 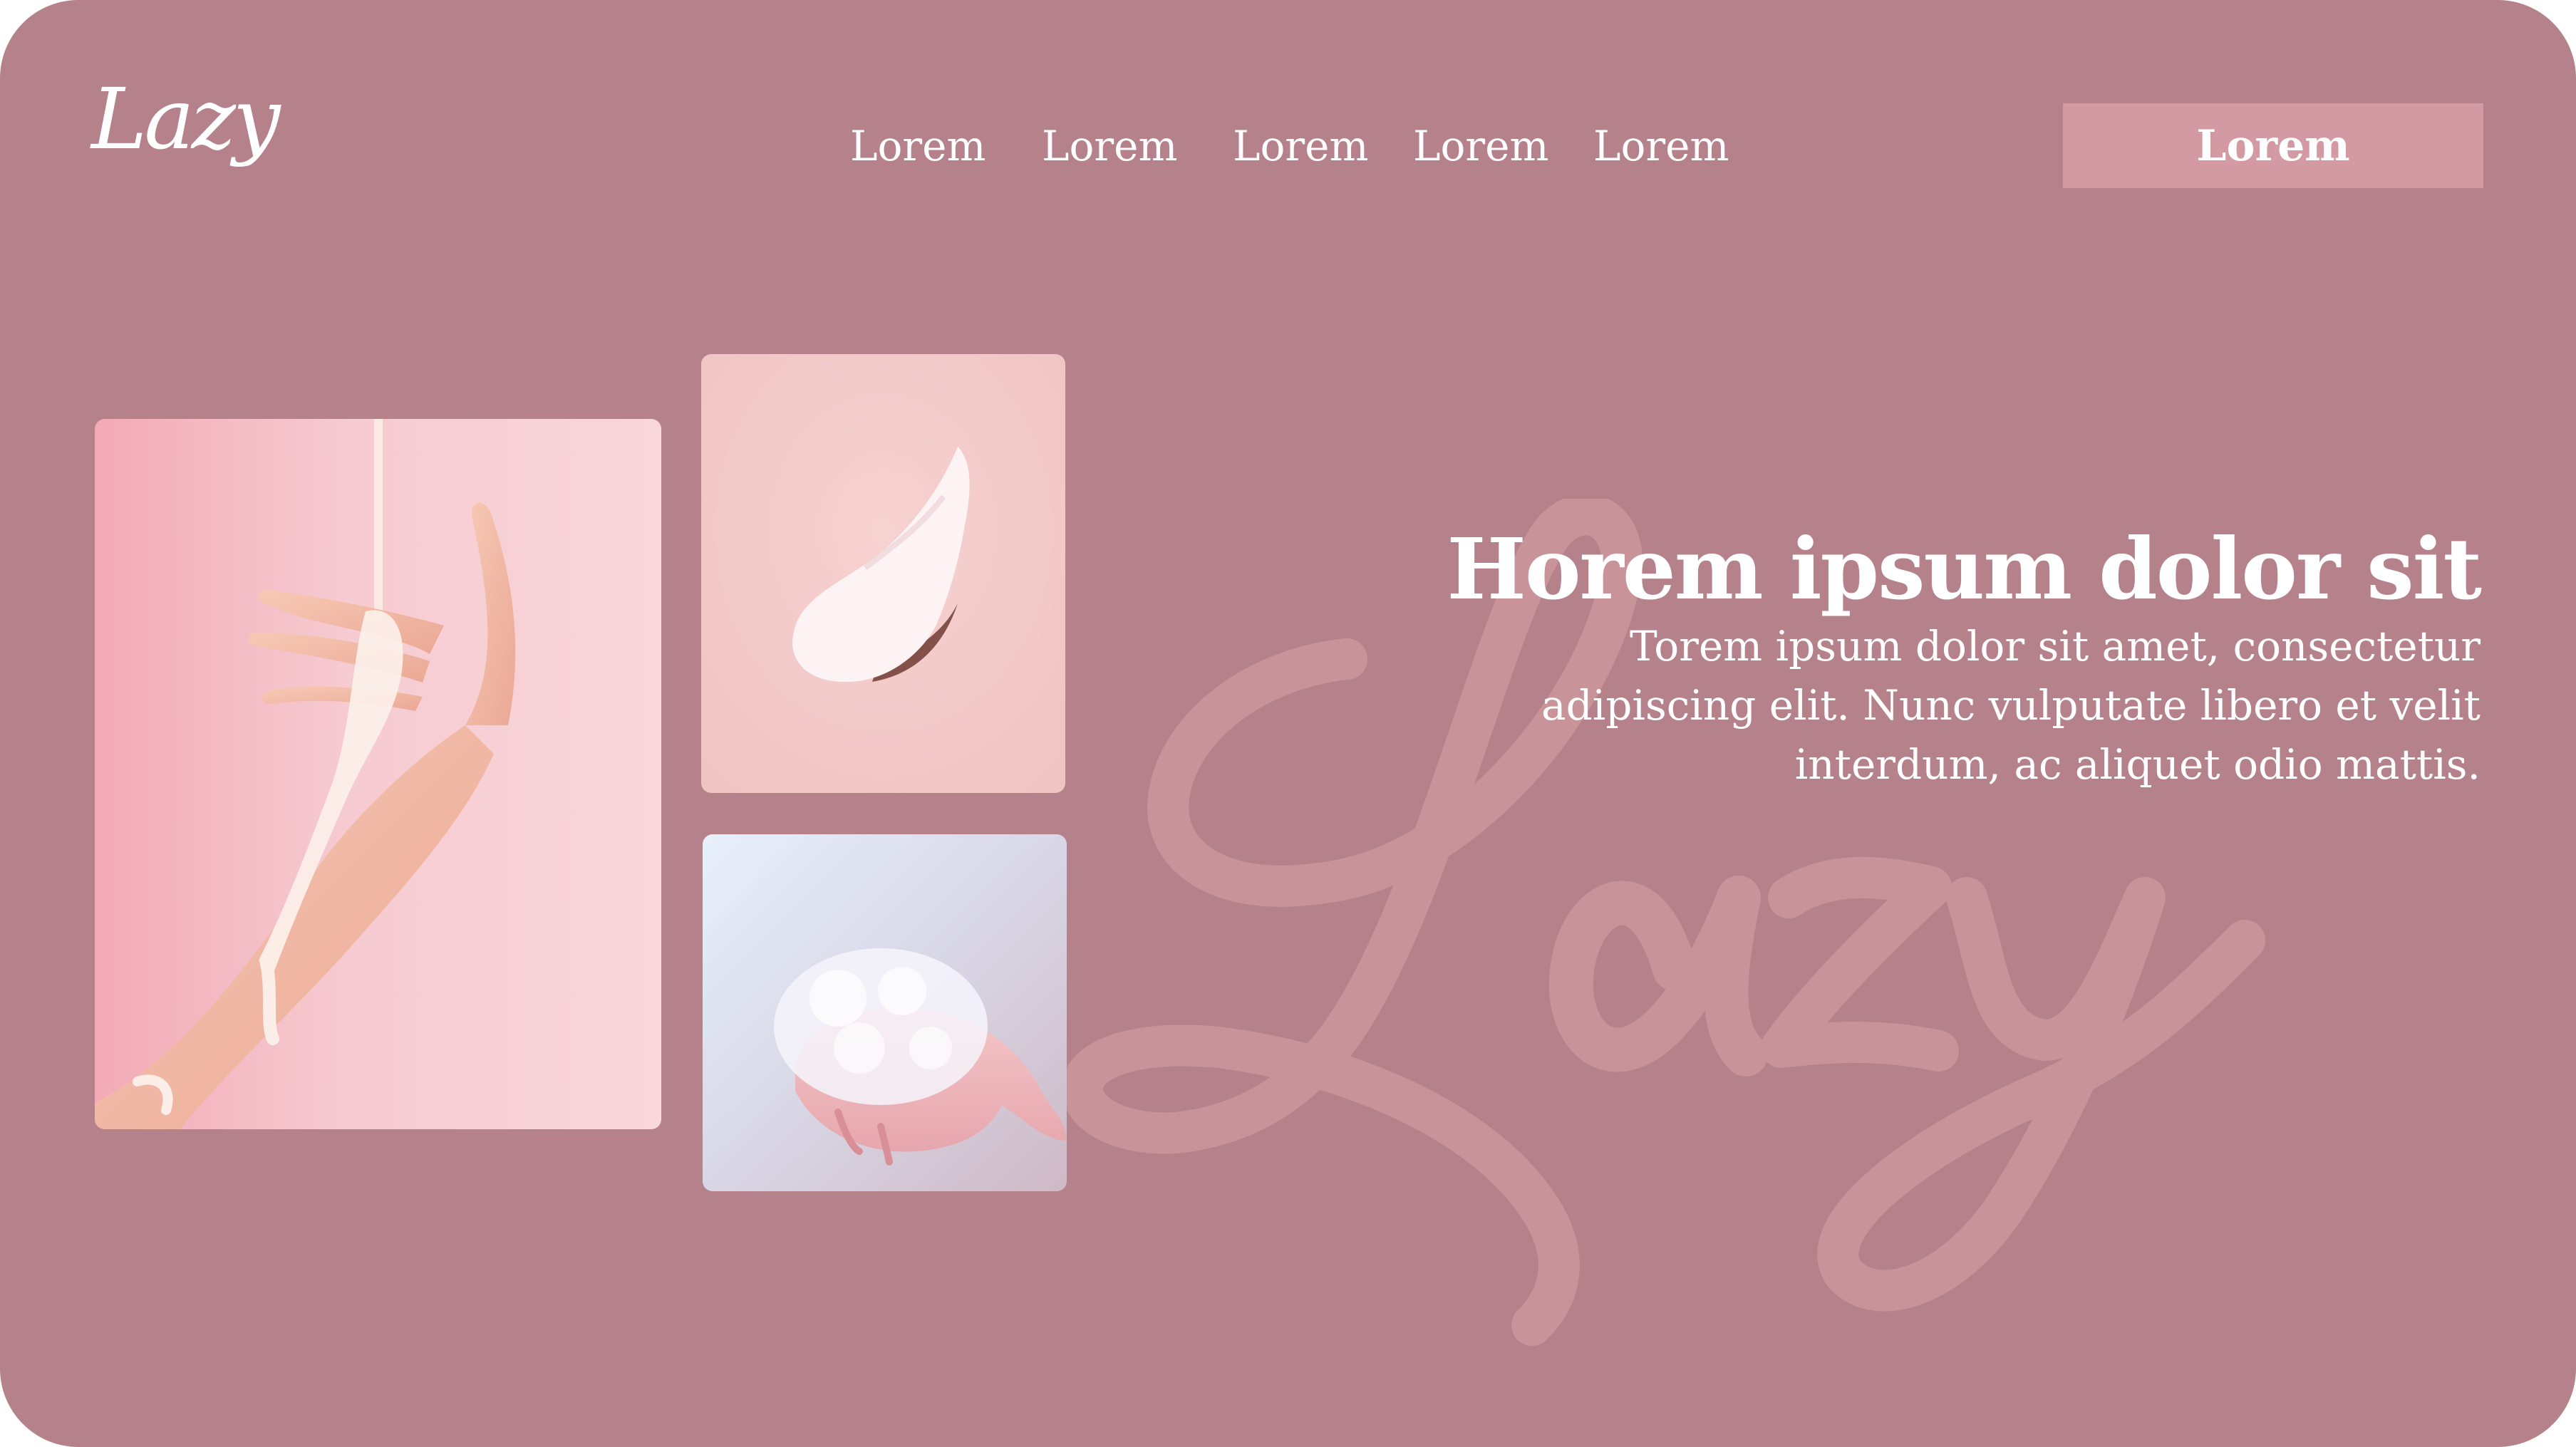 What do you see at coordinates (1110, 146) in the screenshot?
I see `nav-link-2: Lorem` at bounding box center [1110, 146].